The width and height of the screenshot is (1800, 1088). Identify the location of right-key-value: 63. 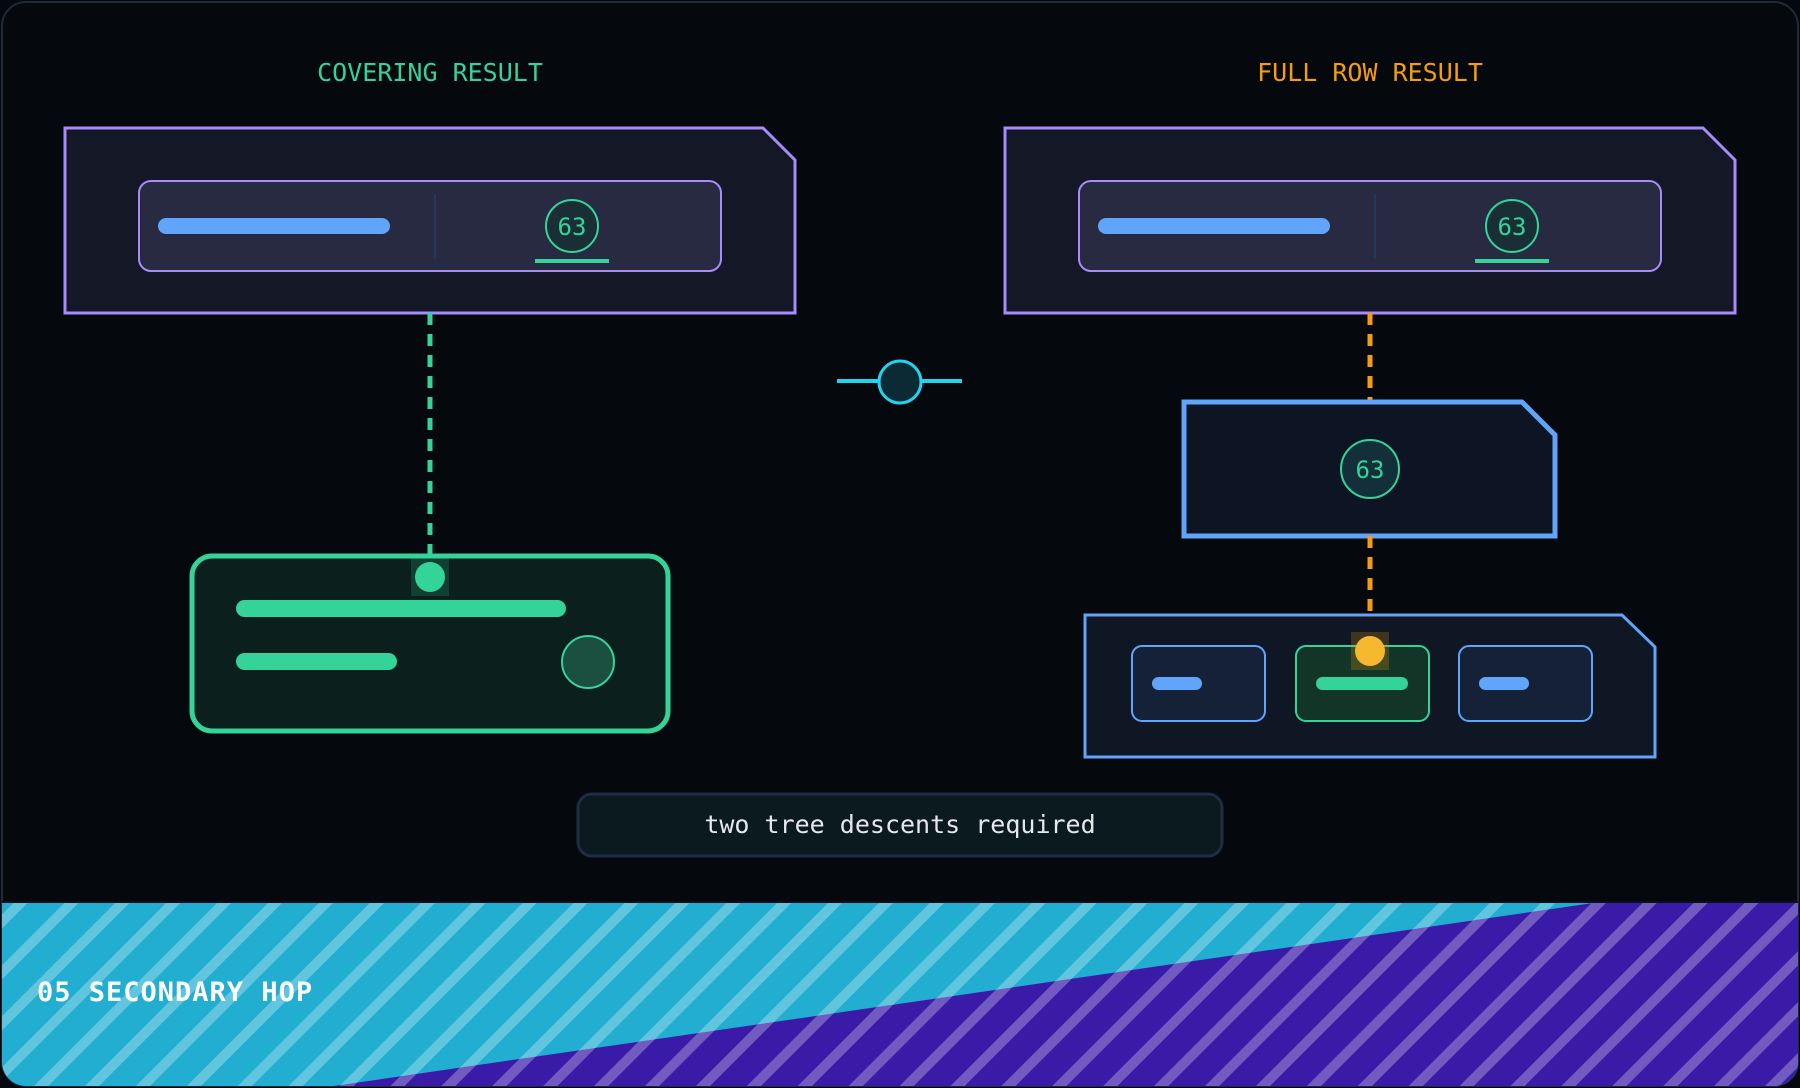
(1512, 227).